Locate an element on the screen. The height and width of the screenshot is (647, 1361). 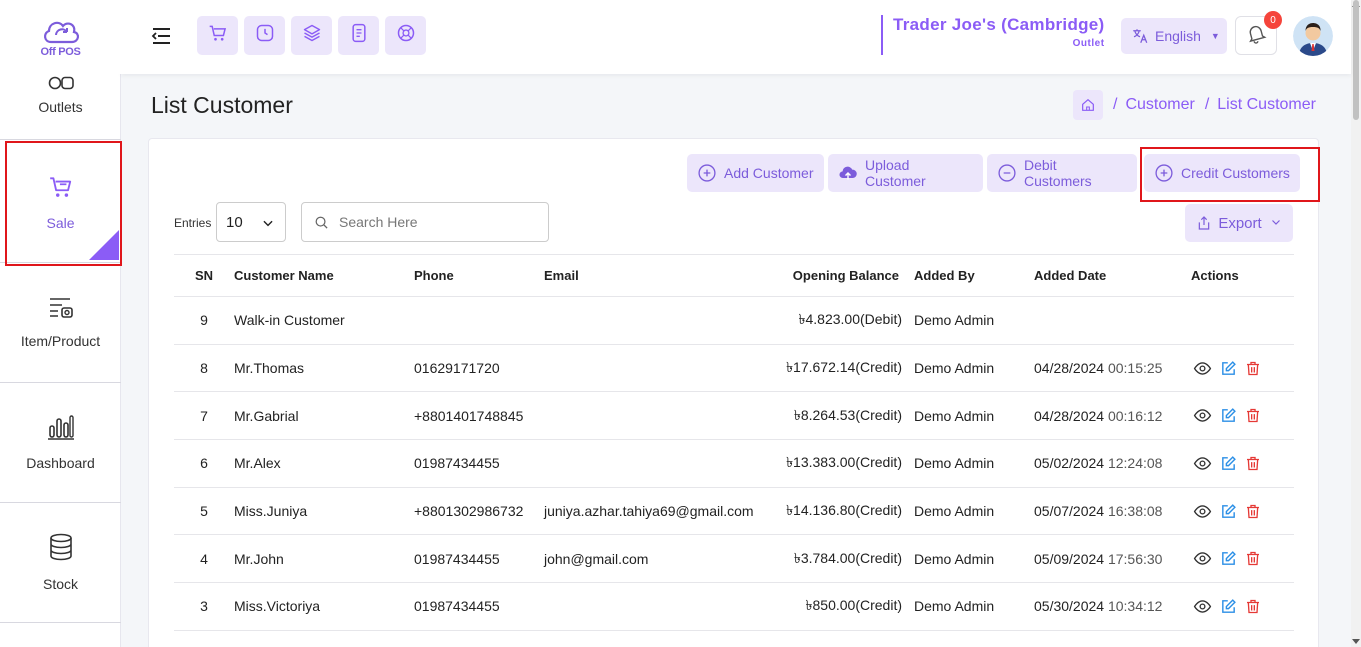
notifications-button: 0 is located at coordinates (1258, 33).